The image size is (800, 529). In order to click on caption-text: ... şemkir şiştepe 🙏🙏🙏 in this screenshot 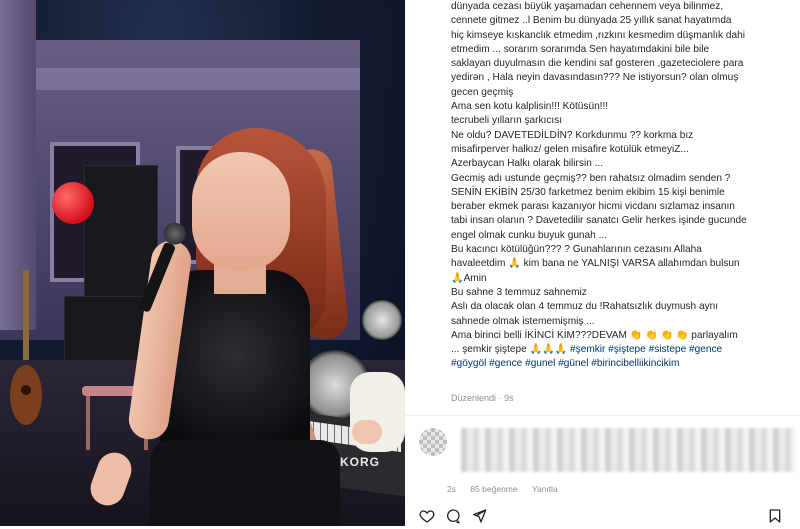, I will do `click(511, 350)`.